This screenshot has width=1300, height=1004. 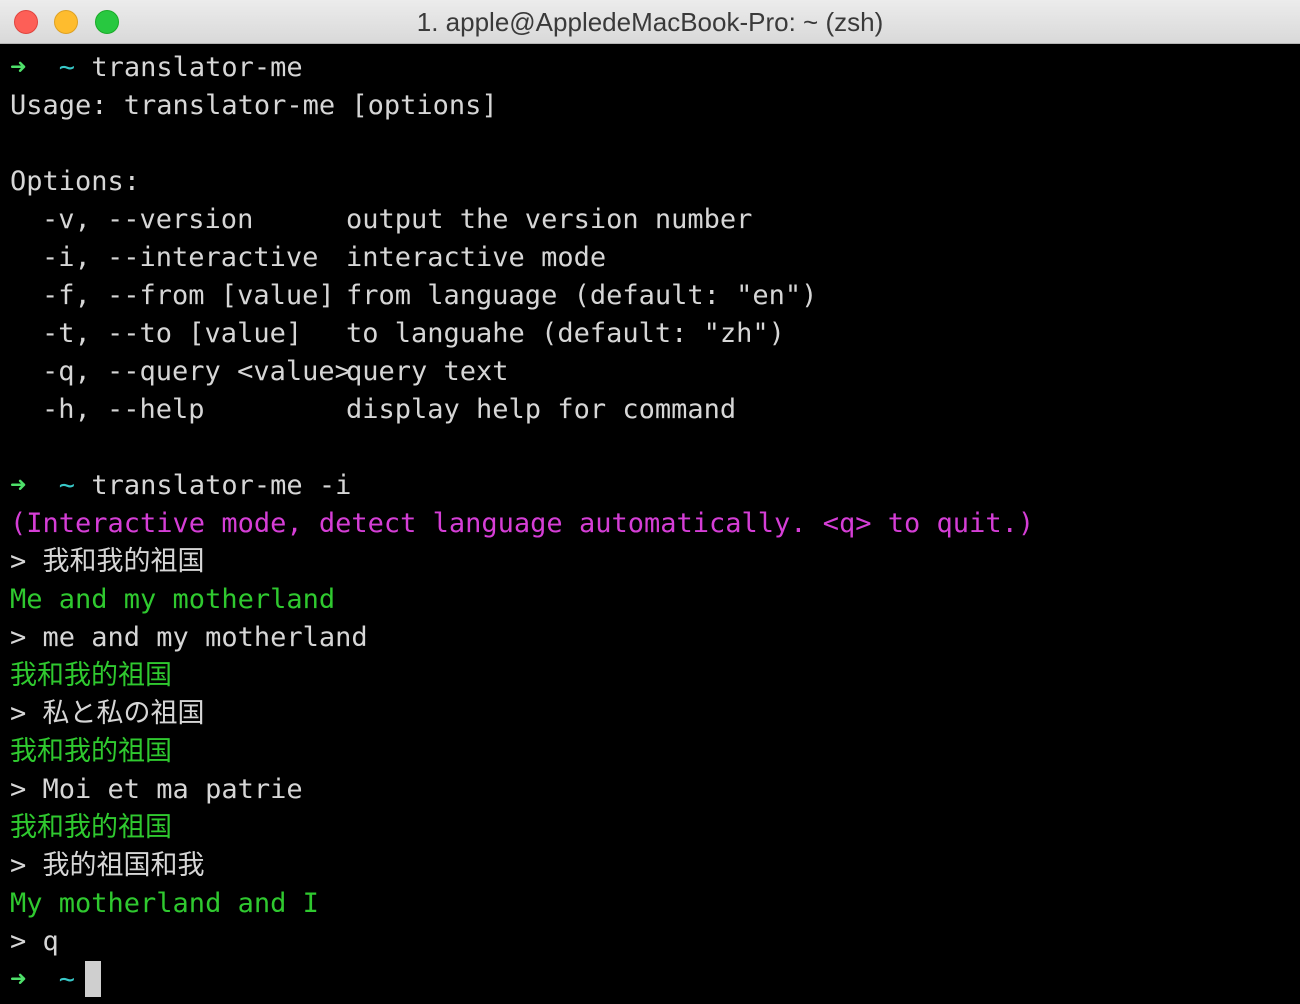 What do you see at coordinates (650, 980) in the screenshot?
I see `active-prompt-line: ➜ ~` at bounding box center [650, 980].